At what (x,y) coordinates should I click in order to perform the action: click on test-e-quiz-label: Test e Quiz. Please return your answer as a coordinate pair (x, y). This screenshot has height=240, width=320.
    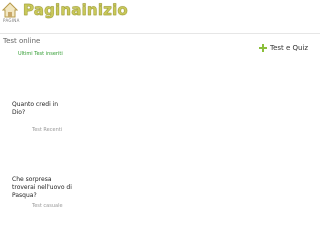
    Looking at the image, I should click on (289, 48).